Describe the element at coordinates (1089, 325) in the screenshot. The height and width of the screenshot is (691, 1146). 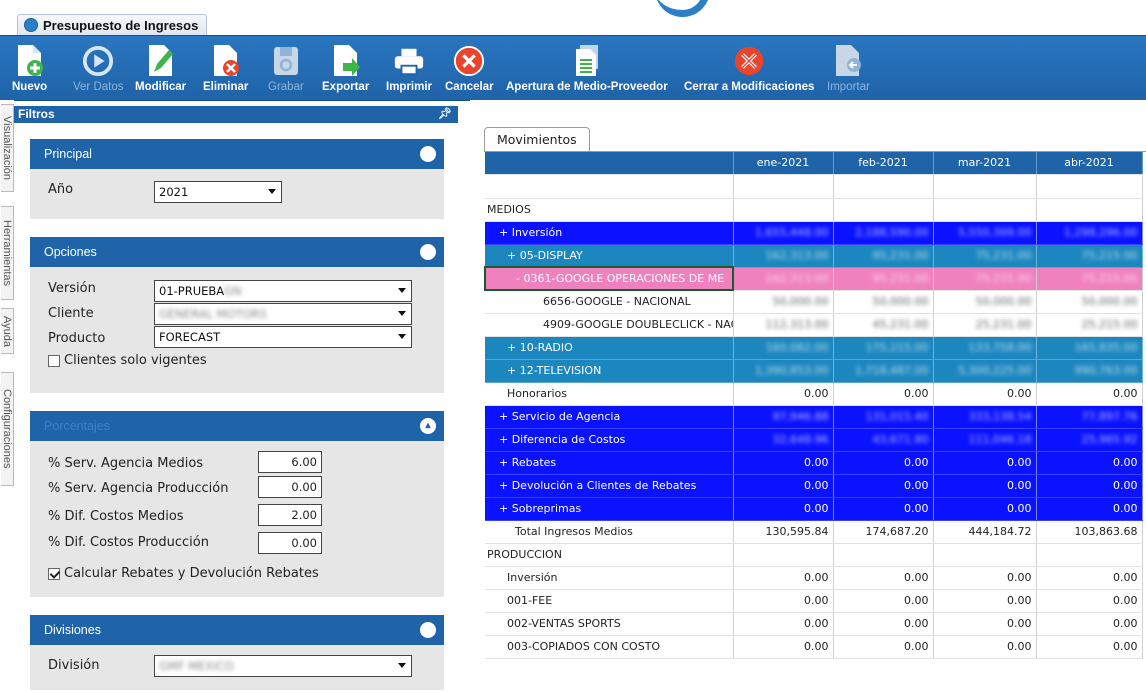
I see `row-value-cell: 25,215.00` at that location.